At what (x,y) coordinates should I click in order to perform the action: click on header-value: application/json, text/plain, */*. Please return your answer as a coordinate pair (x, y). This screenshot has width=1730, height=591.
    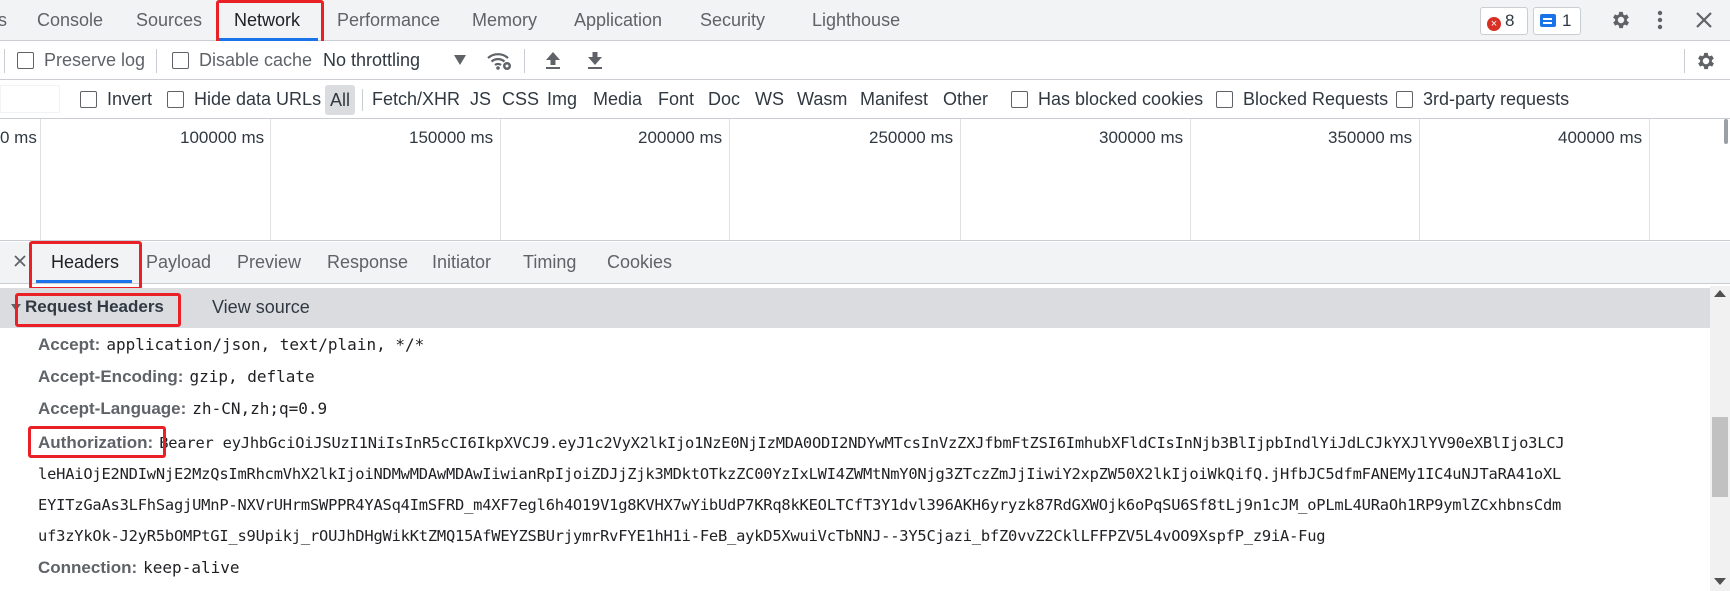
    Looking at the image, I should click on (265, 344).